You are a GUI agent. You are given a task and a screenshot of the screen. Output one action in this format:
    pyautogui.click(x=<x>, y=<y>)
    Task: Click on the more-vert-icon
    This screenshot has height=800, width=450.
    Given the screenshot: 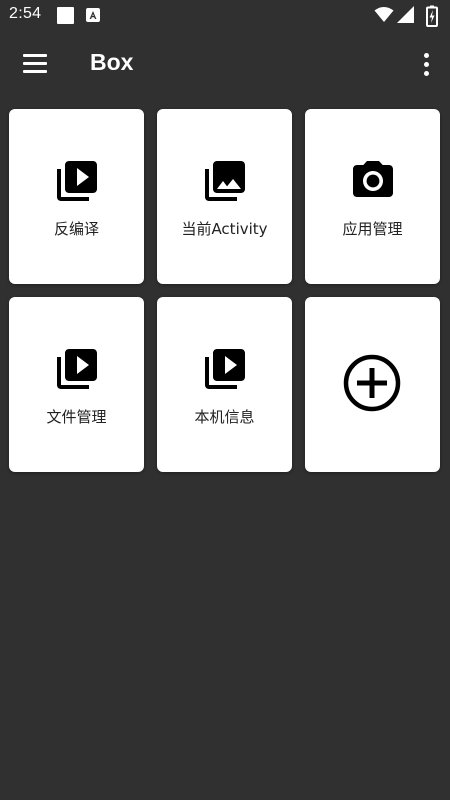 What is the action you would take?
    pyautogui.click(x=427, y=65)
    